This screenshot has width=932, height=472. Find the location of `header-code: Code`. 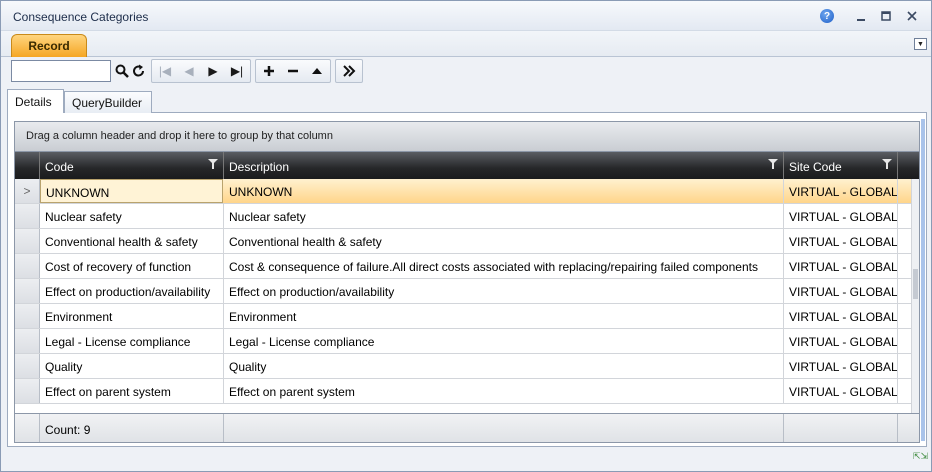

header-code: Code is located at coordinates (132, 165).